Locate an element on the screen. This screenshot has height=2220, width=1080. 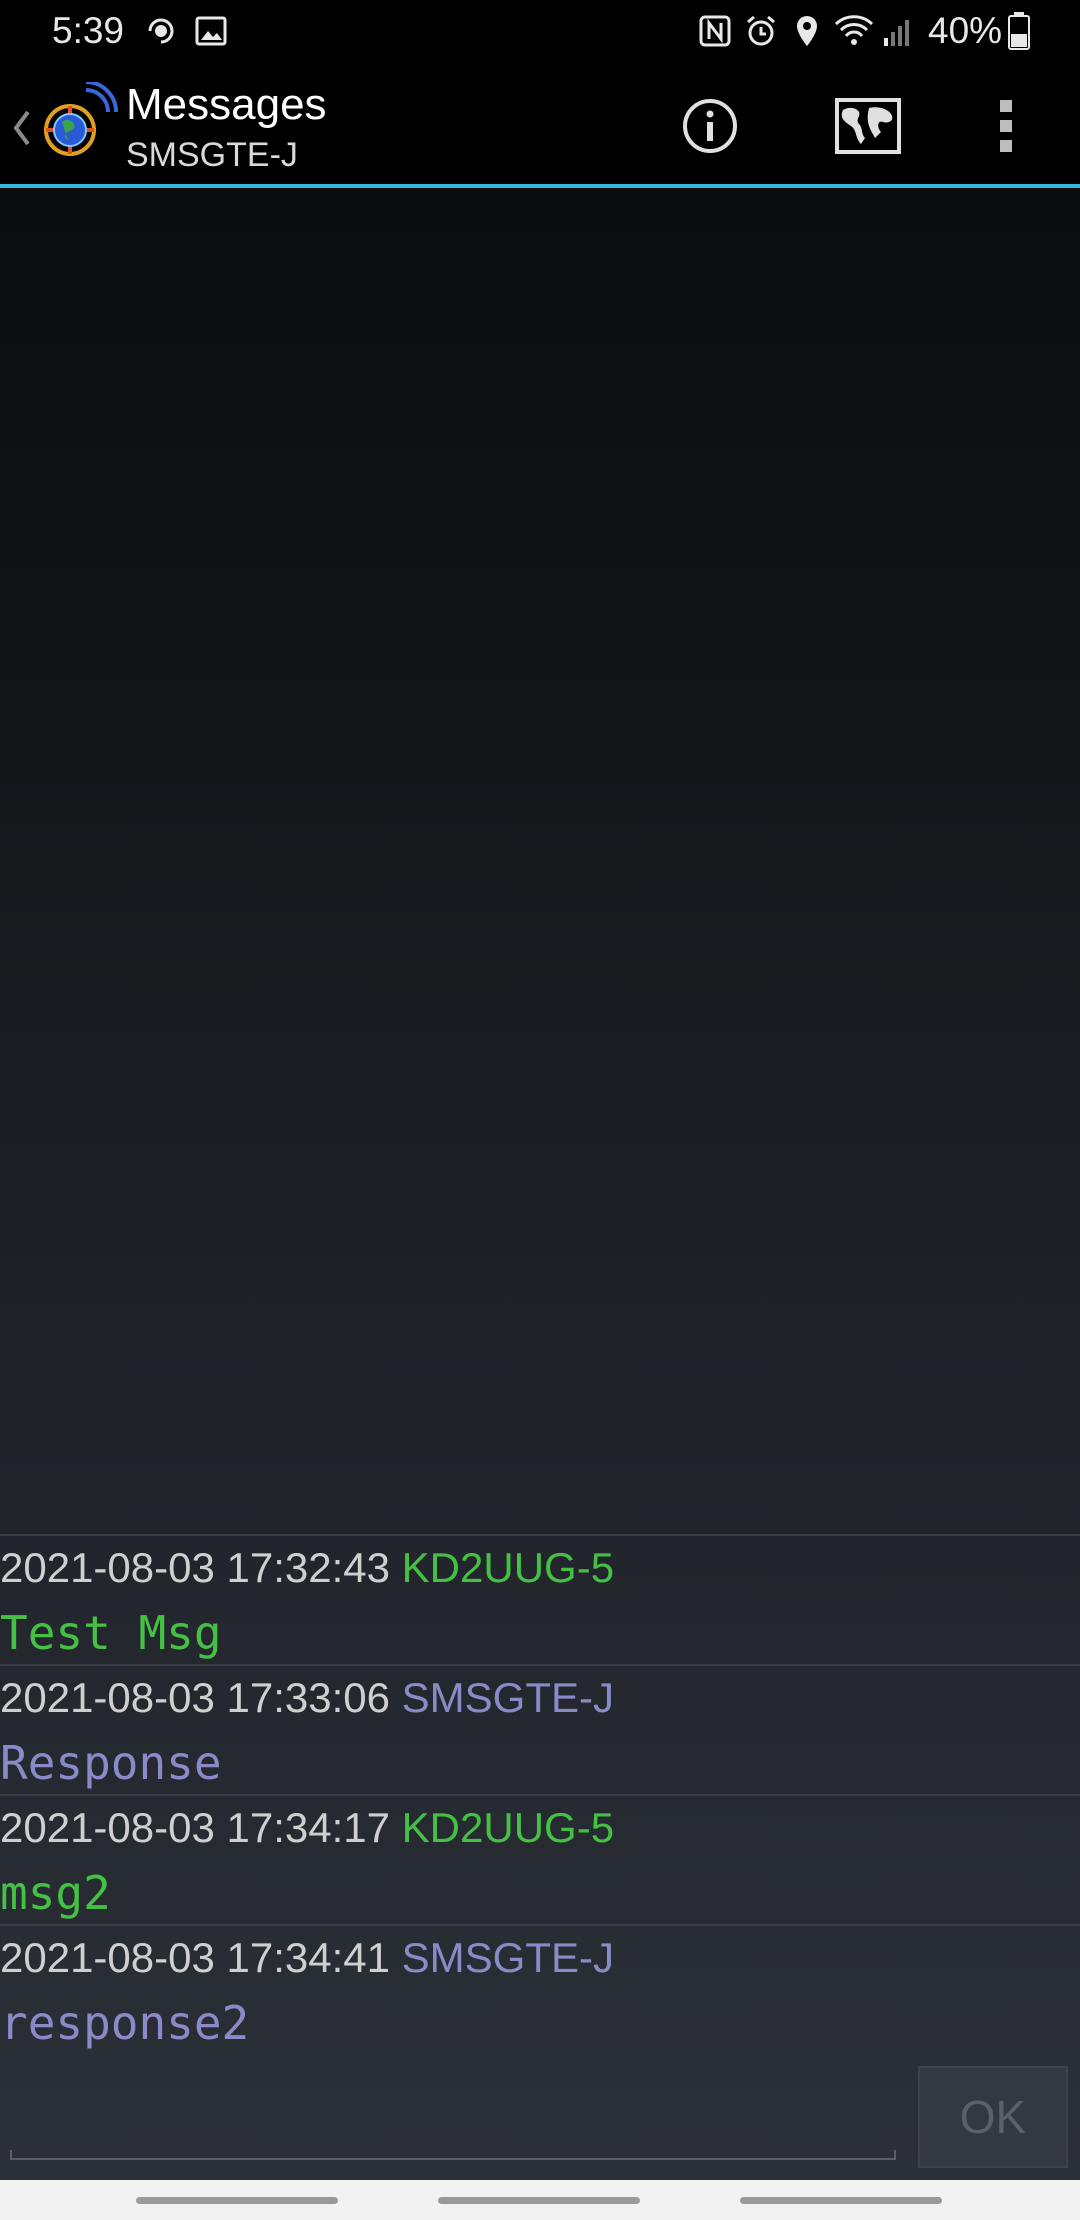
message-timestamp: 2021-08-03 17:34:41 is located at coordinates (195, 1957).